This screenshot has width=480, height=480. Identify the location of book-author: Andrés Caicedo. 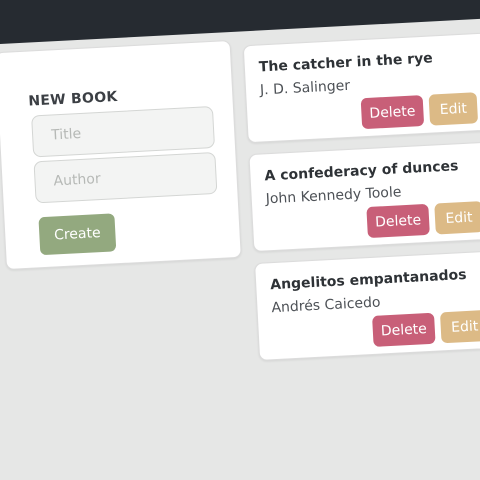
(326, 305).